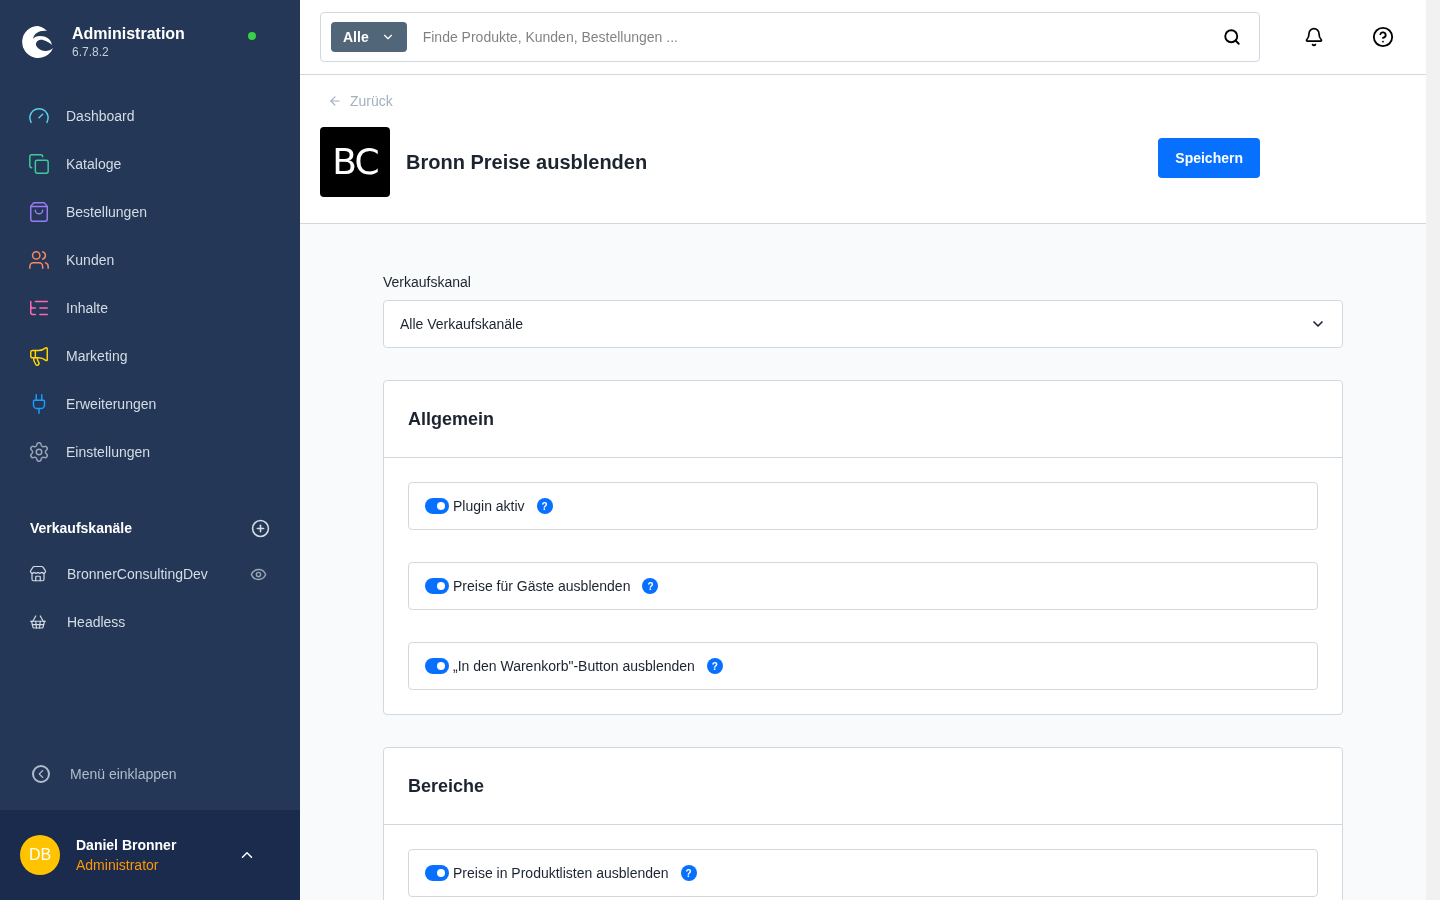 Image resolution: width=1440 pixels, height=900 pixels. I want to click on page-title: Bronn Preise ausblenden, so click(527, 162).